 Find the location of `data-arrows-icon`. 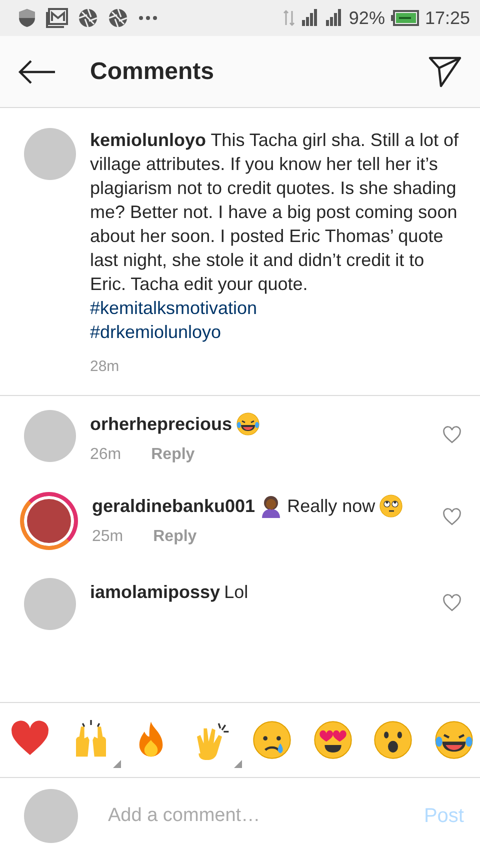

data-arrows-icon is located at coordinates (288, 18).